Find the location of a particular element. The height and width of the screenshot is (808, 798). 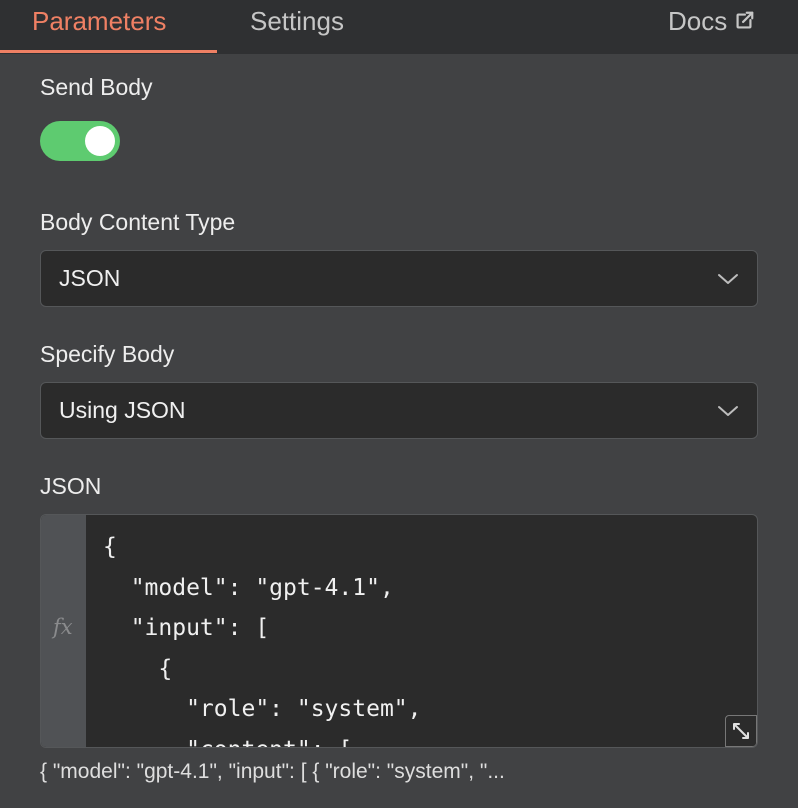

code-line: "input": [ is located at coordinates (186, 628).